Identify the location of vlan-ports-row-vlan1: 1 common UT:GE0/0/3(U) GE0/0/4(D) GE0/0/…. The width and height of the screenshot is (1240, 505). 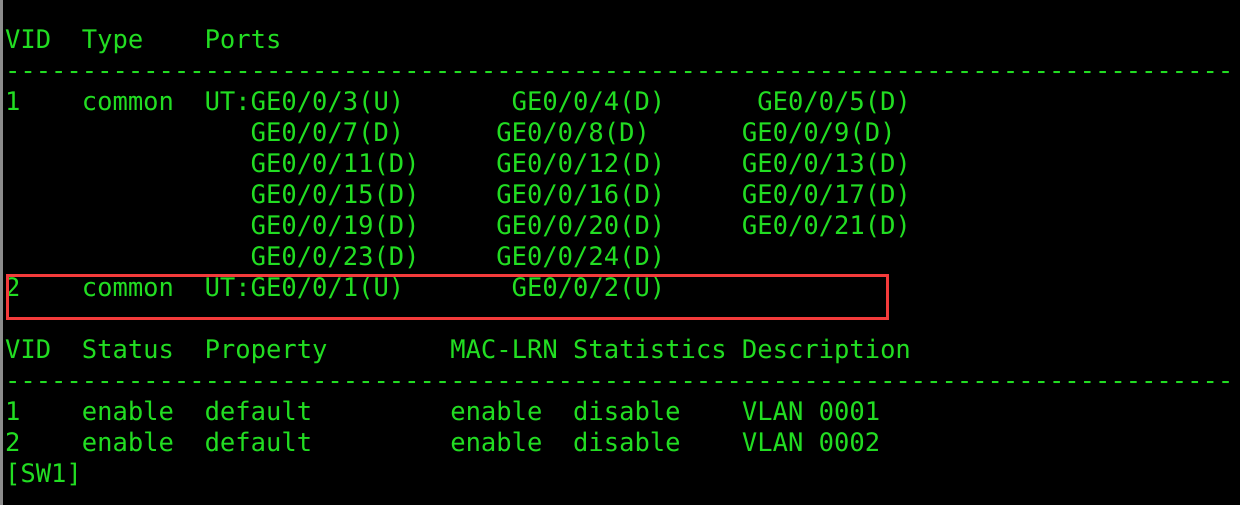
(458, 102).